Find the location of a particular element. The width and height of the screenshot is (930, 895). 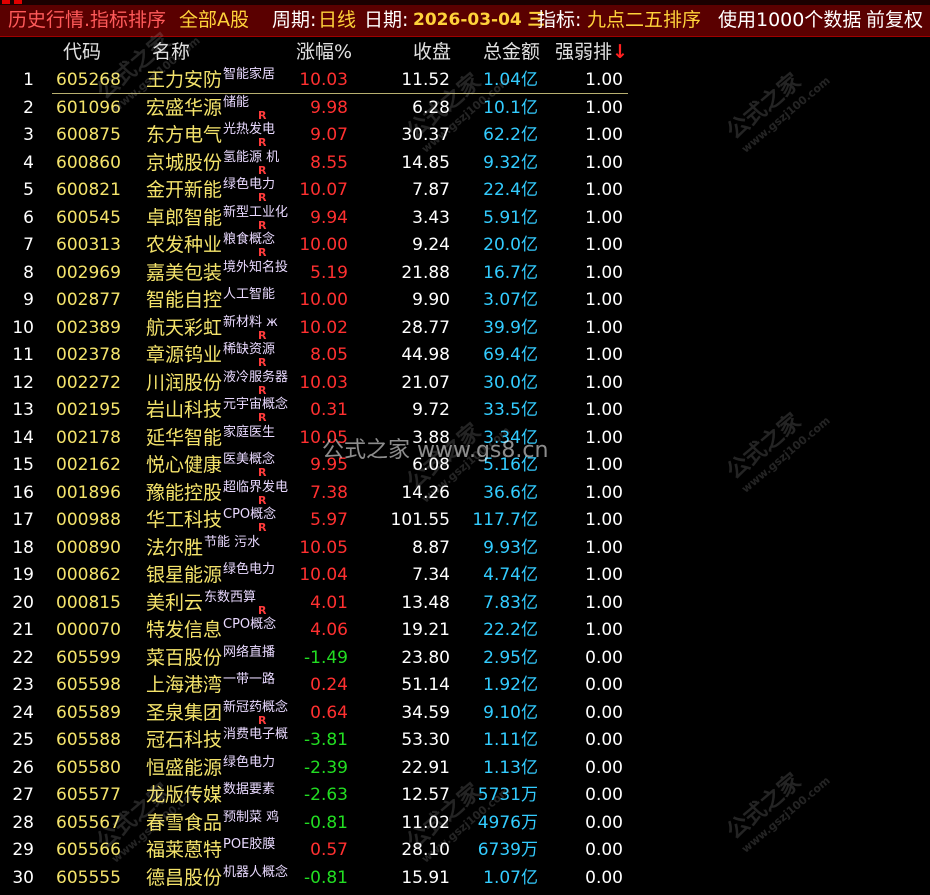

col-header-name: 名称 is located at coordinates (171, 52).